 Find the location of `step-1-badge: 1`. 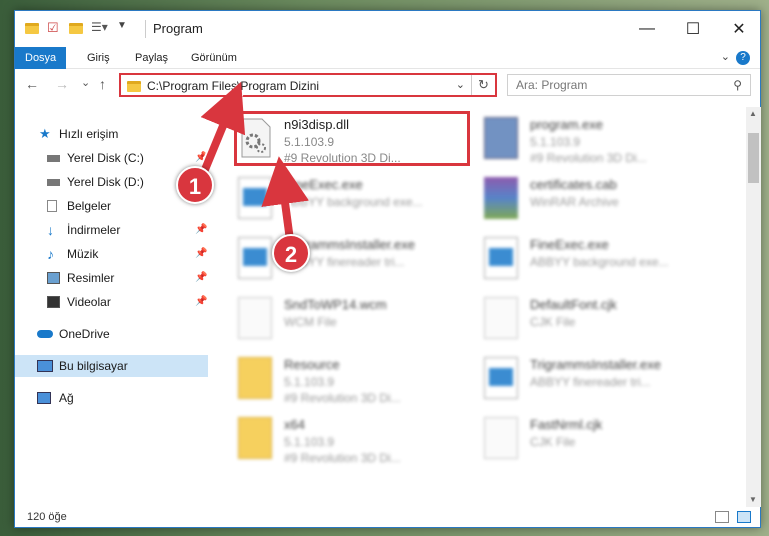

step-1-badge: 1 is located at coordinates (195, 185).